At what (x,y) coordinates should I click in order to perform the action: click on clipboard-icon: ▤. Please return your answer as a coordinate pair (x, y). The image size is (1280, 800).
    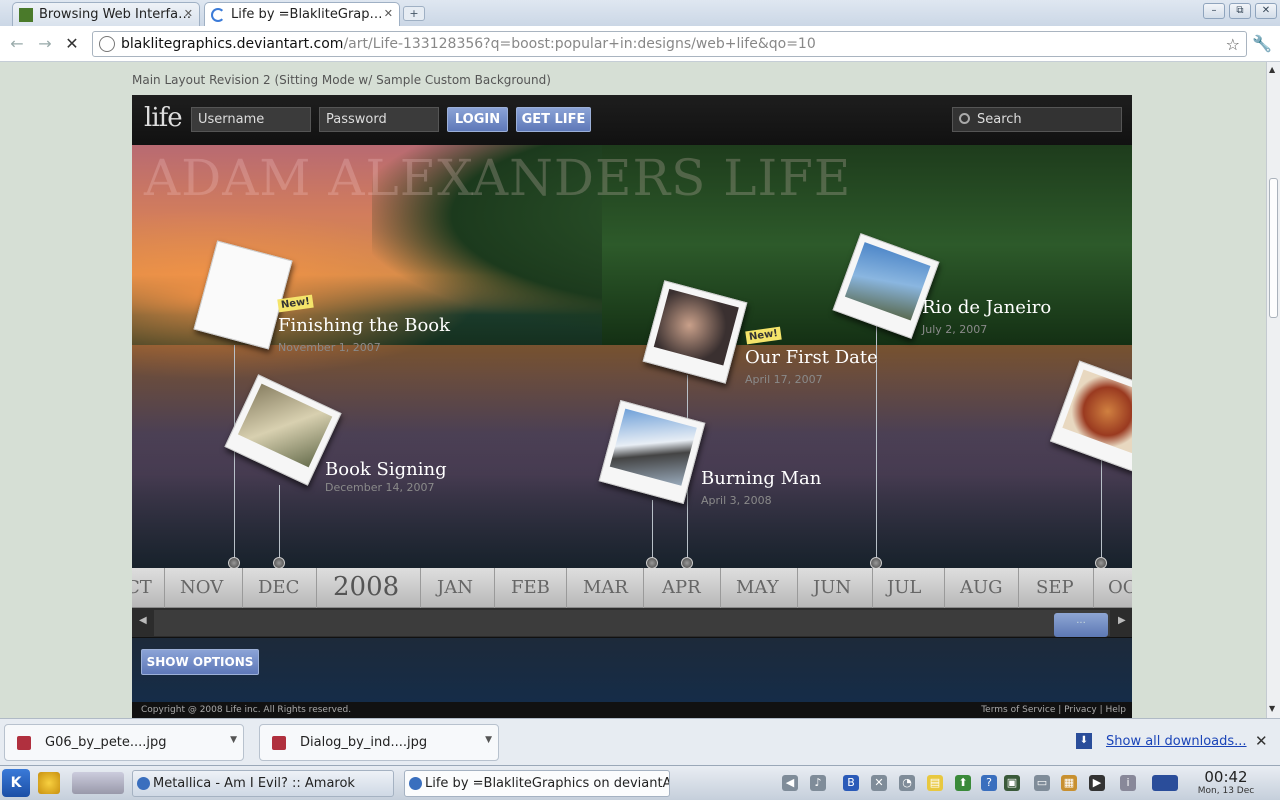
    Looking at the image, I should click on (935, 783).